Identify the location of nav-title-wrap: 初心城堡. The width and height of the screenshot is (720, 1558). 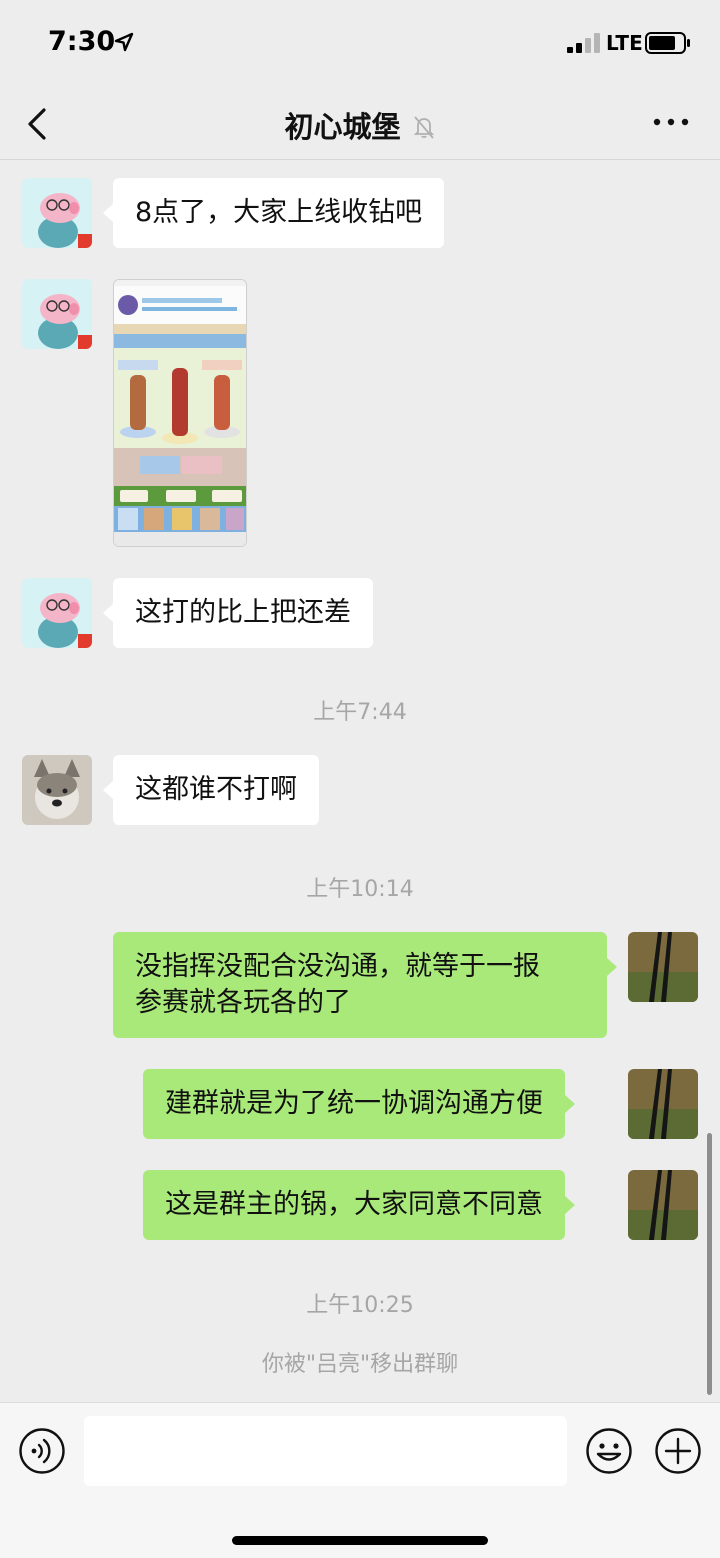
(360, 125).